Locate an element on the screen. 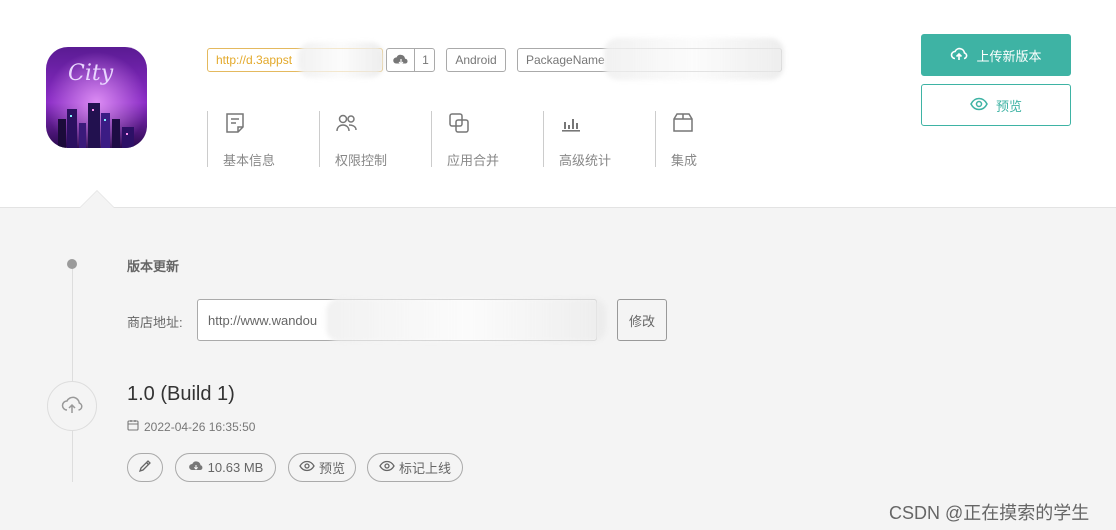 The image size is (1116, 530). nav-app-merge: 应用合并 is located at coordinates (486, 139).